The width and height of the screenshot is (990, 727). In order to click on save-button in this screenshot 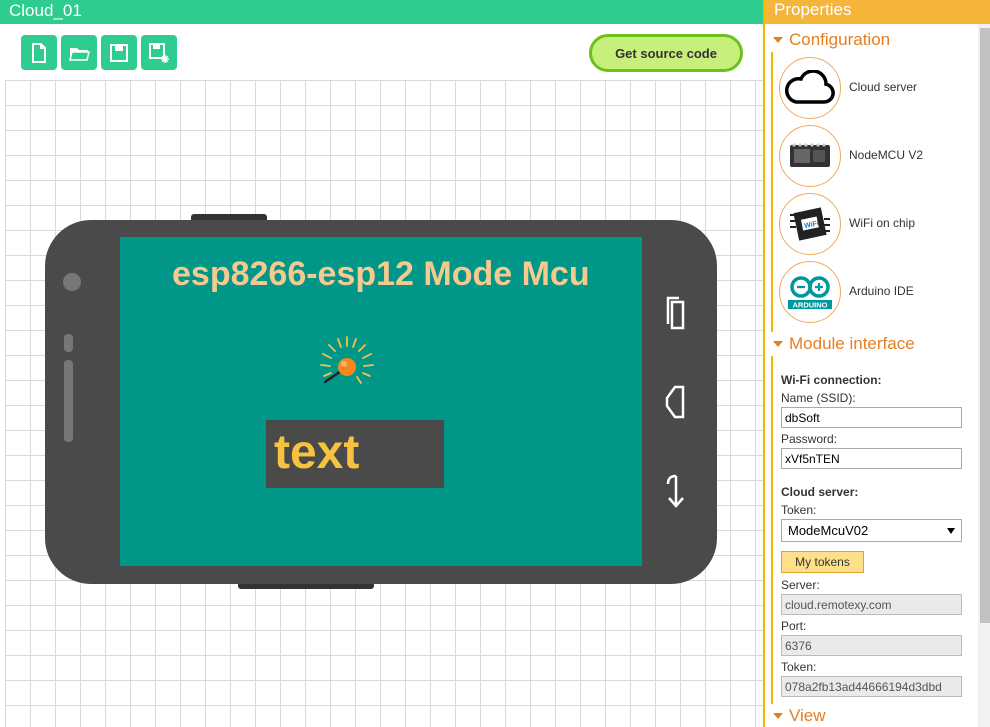, I will do `click(119, 52)`.